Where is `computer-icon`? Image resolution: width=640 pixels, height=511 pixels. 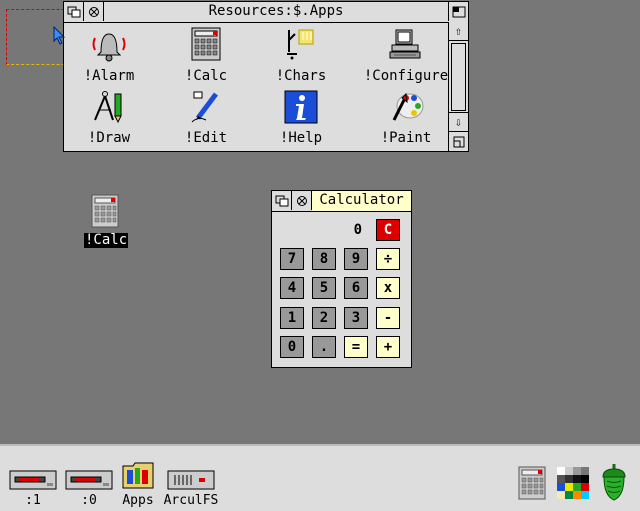 computer-icon is located at coordinates (405, 44).